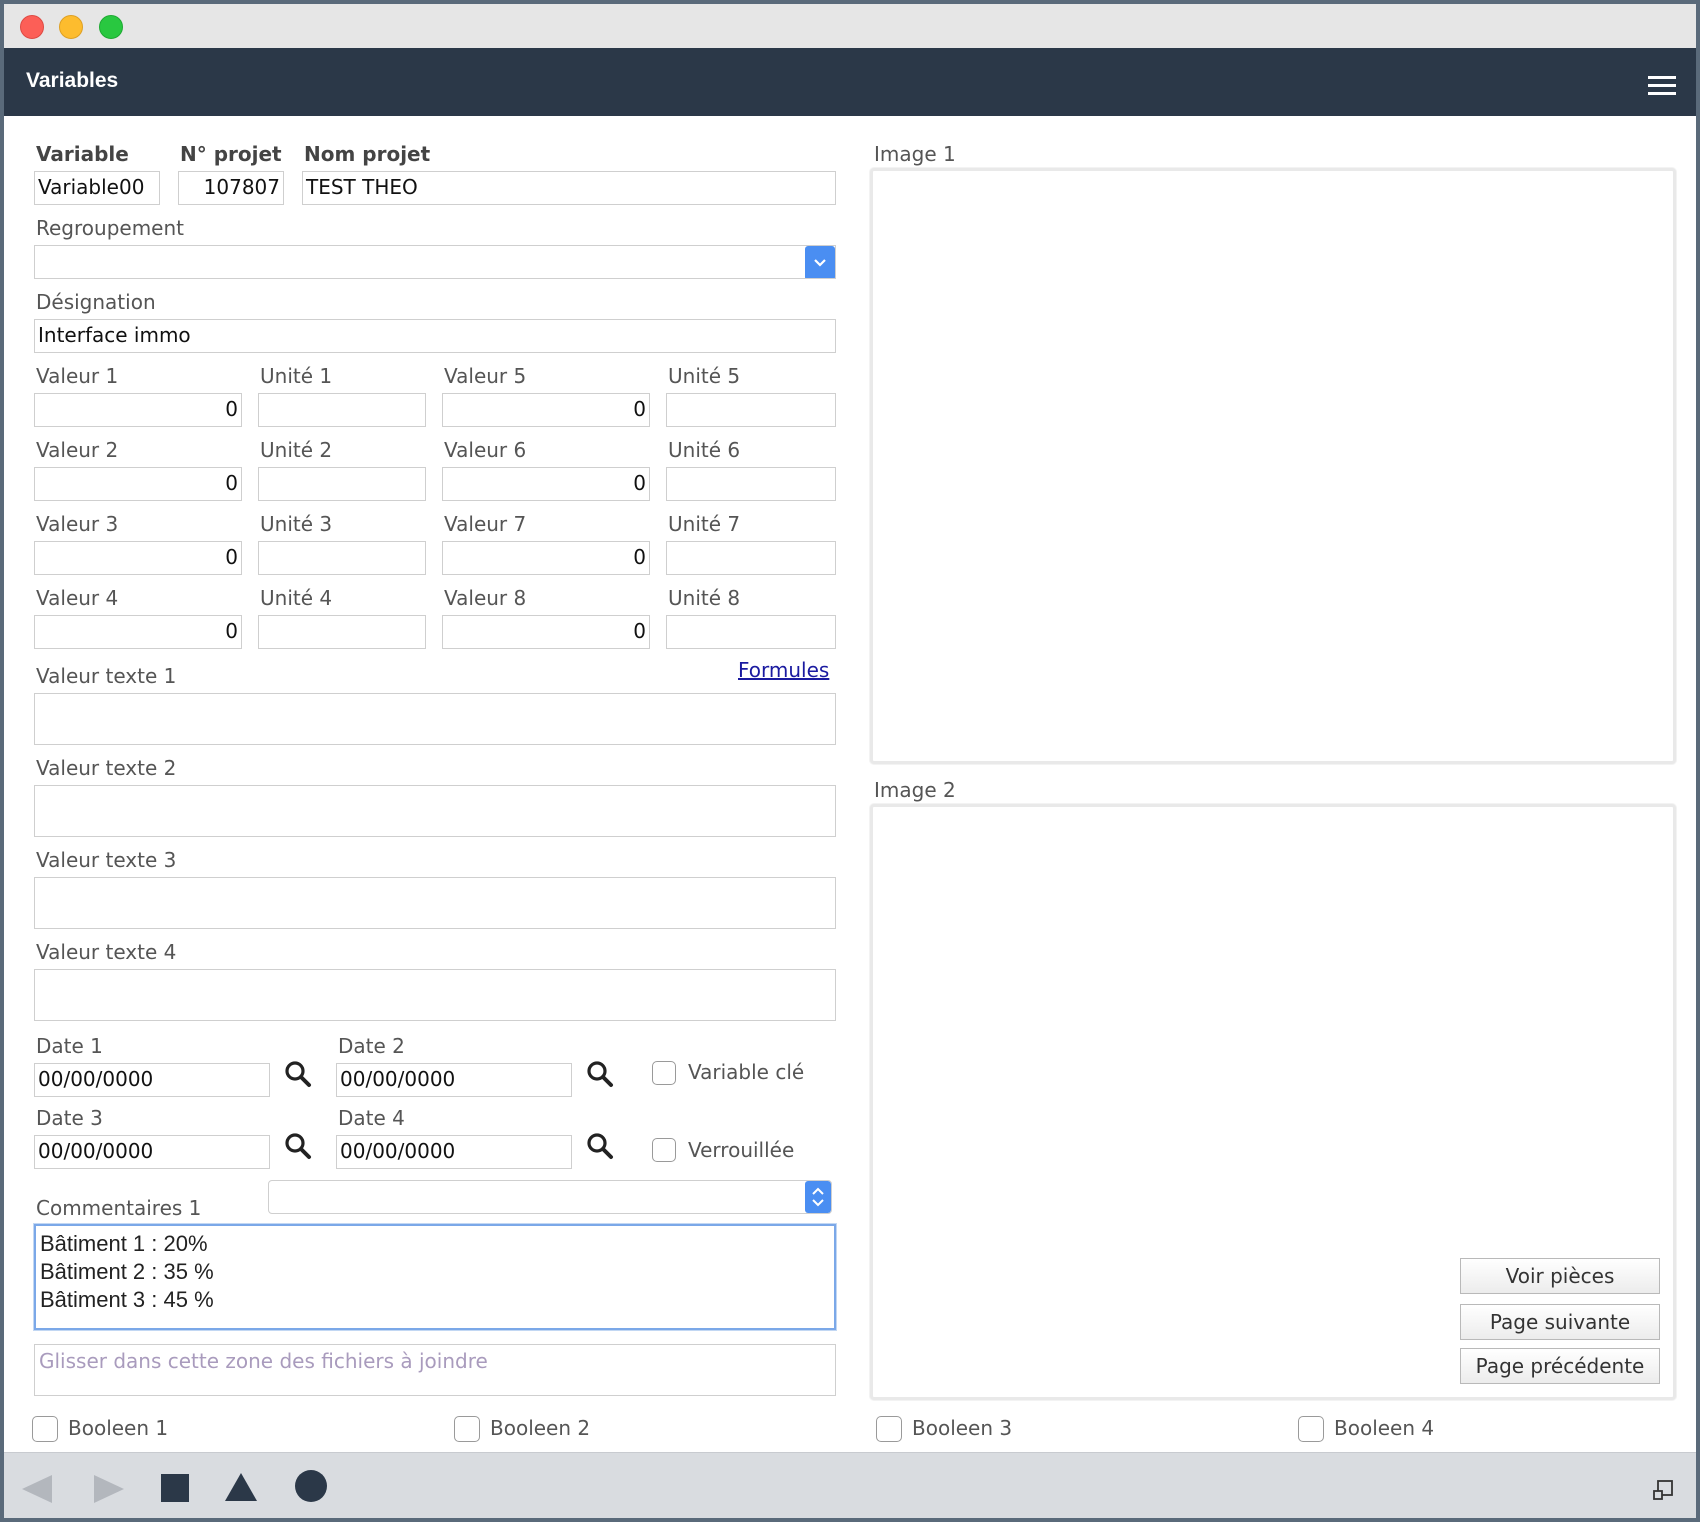  Describe the element at coordinates (342, 484) in the screenshot. I see `unite-2-field` at that location.